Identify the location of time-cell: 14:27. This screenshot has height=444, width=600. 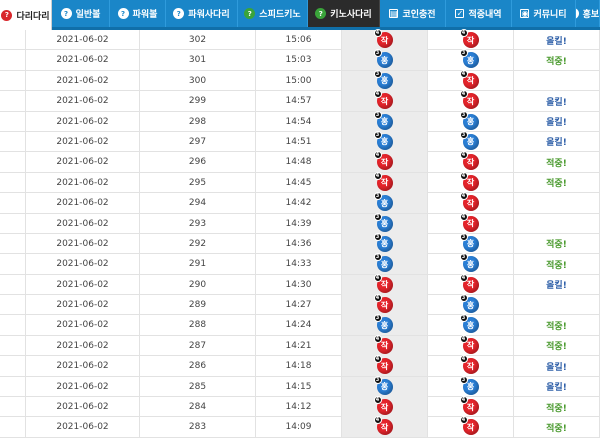
(299, 305).